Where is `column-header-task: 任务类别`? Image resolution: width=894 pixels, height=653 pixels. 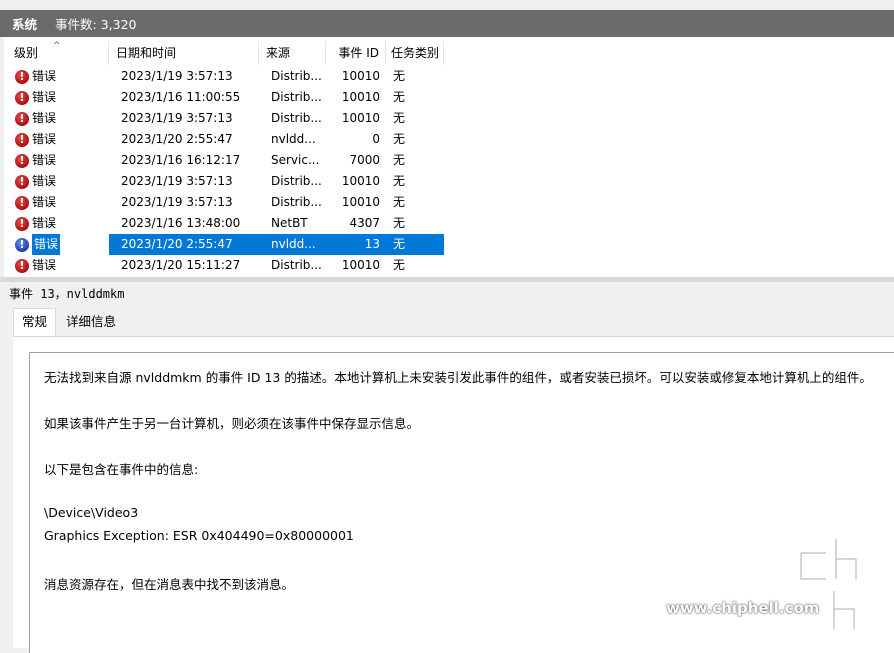
column-header-task: 任务类别 is located at coordinates (415, 53).